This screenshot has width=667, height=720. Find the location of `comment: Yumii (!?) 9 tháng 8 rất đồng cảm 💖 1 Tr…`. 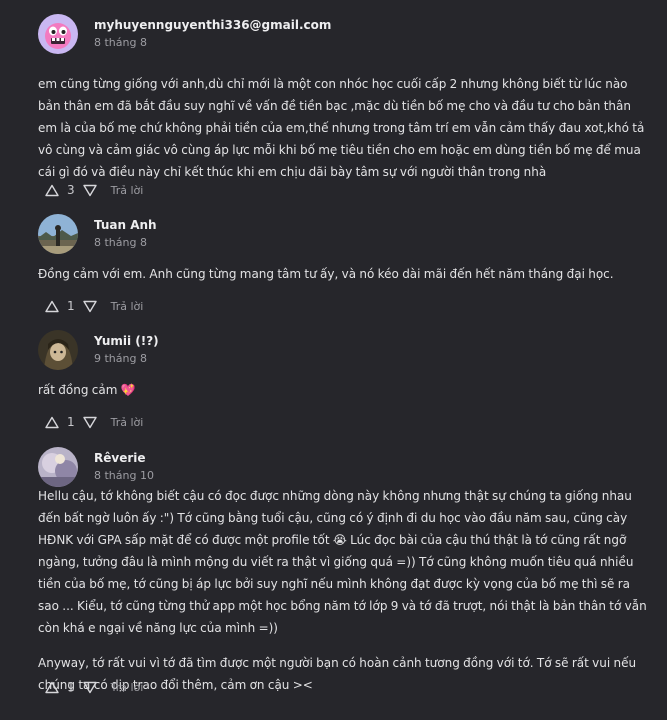

comment: Yumii (!?) 9 tháng 8 rất đồng cảm 💖 1 Tr… is located at coordinates (345, 378).